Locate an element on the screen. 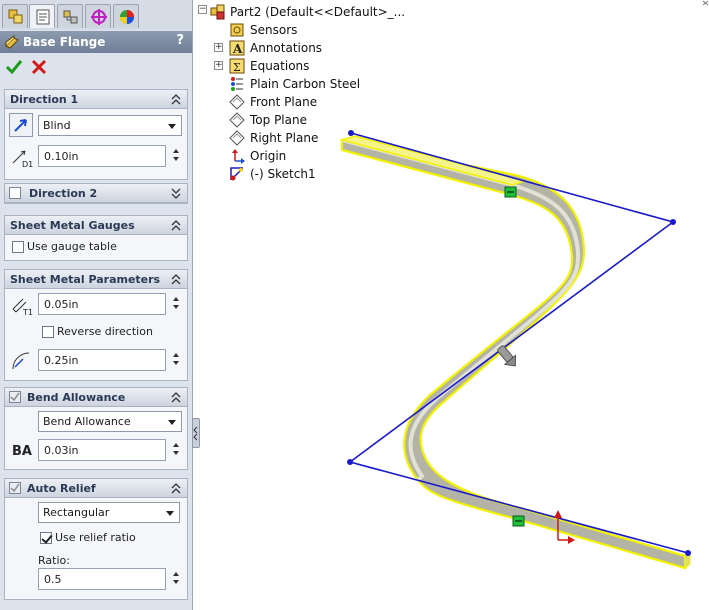  display-manager-tab is located at coordinates (126, 16).